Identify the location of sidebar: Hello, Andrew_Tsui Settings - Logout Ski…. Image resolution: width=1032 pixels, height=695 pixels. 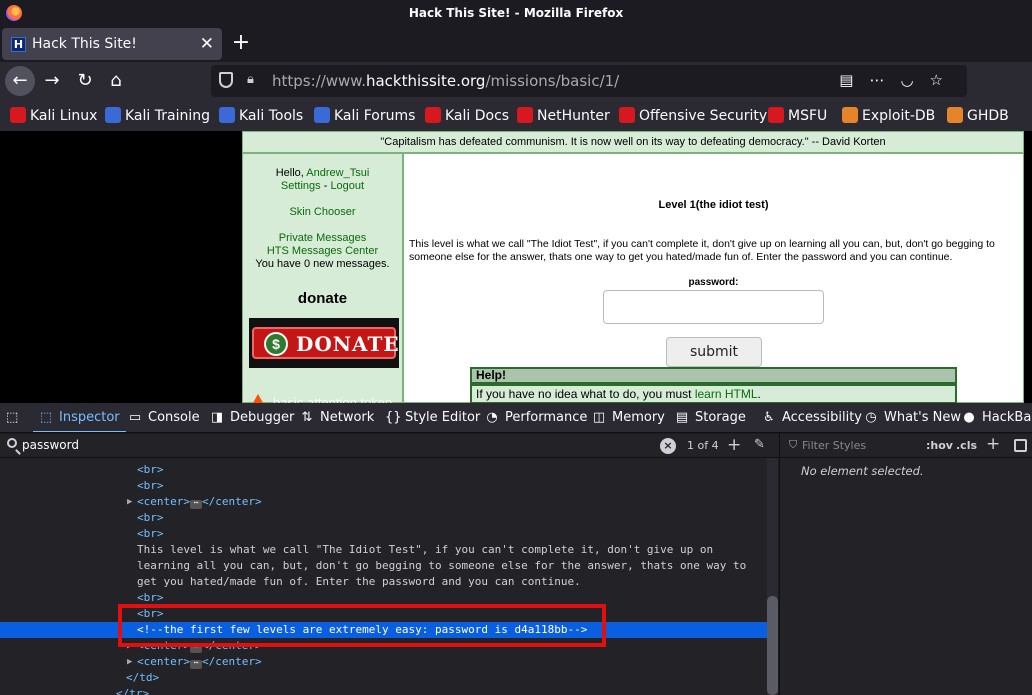
(322, 278).